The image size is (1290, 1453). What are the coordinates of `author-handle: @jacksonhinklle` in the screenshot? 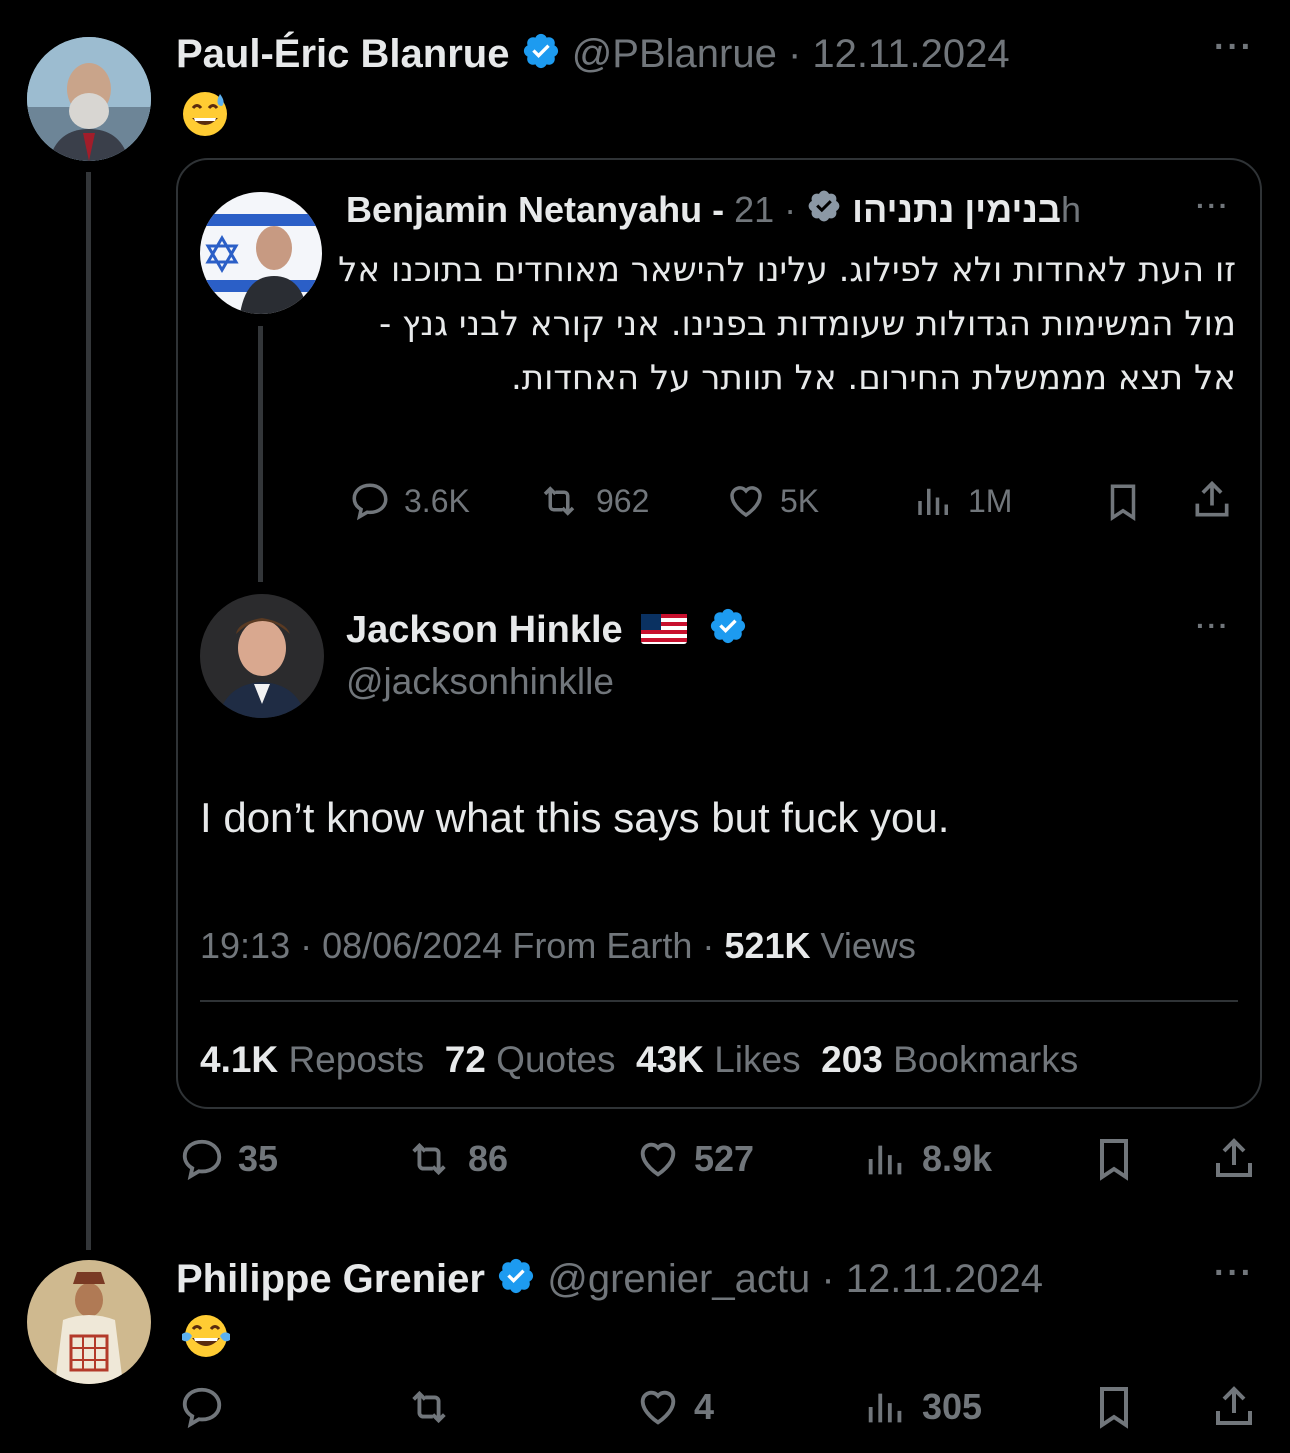 It's located at (480, 682).